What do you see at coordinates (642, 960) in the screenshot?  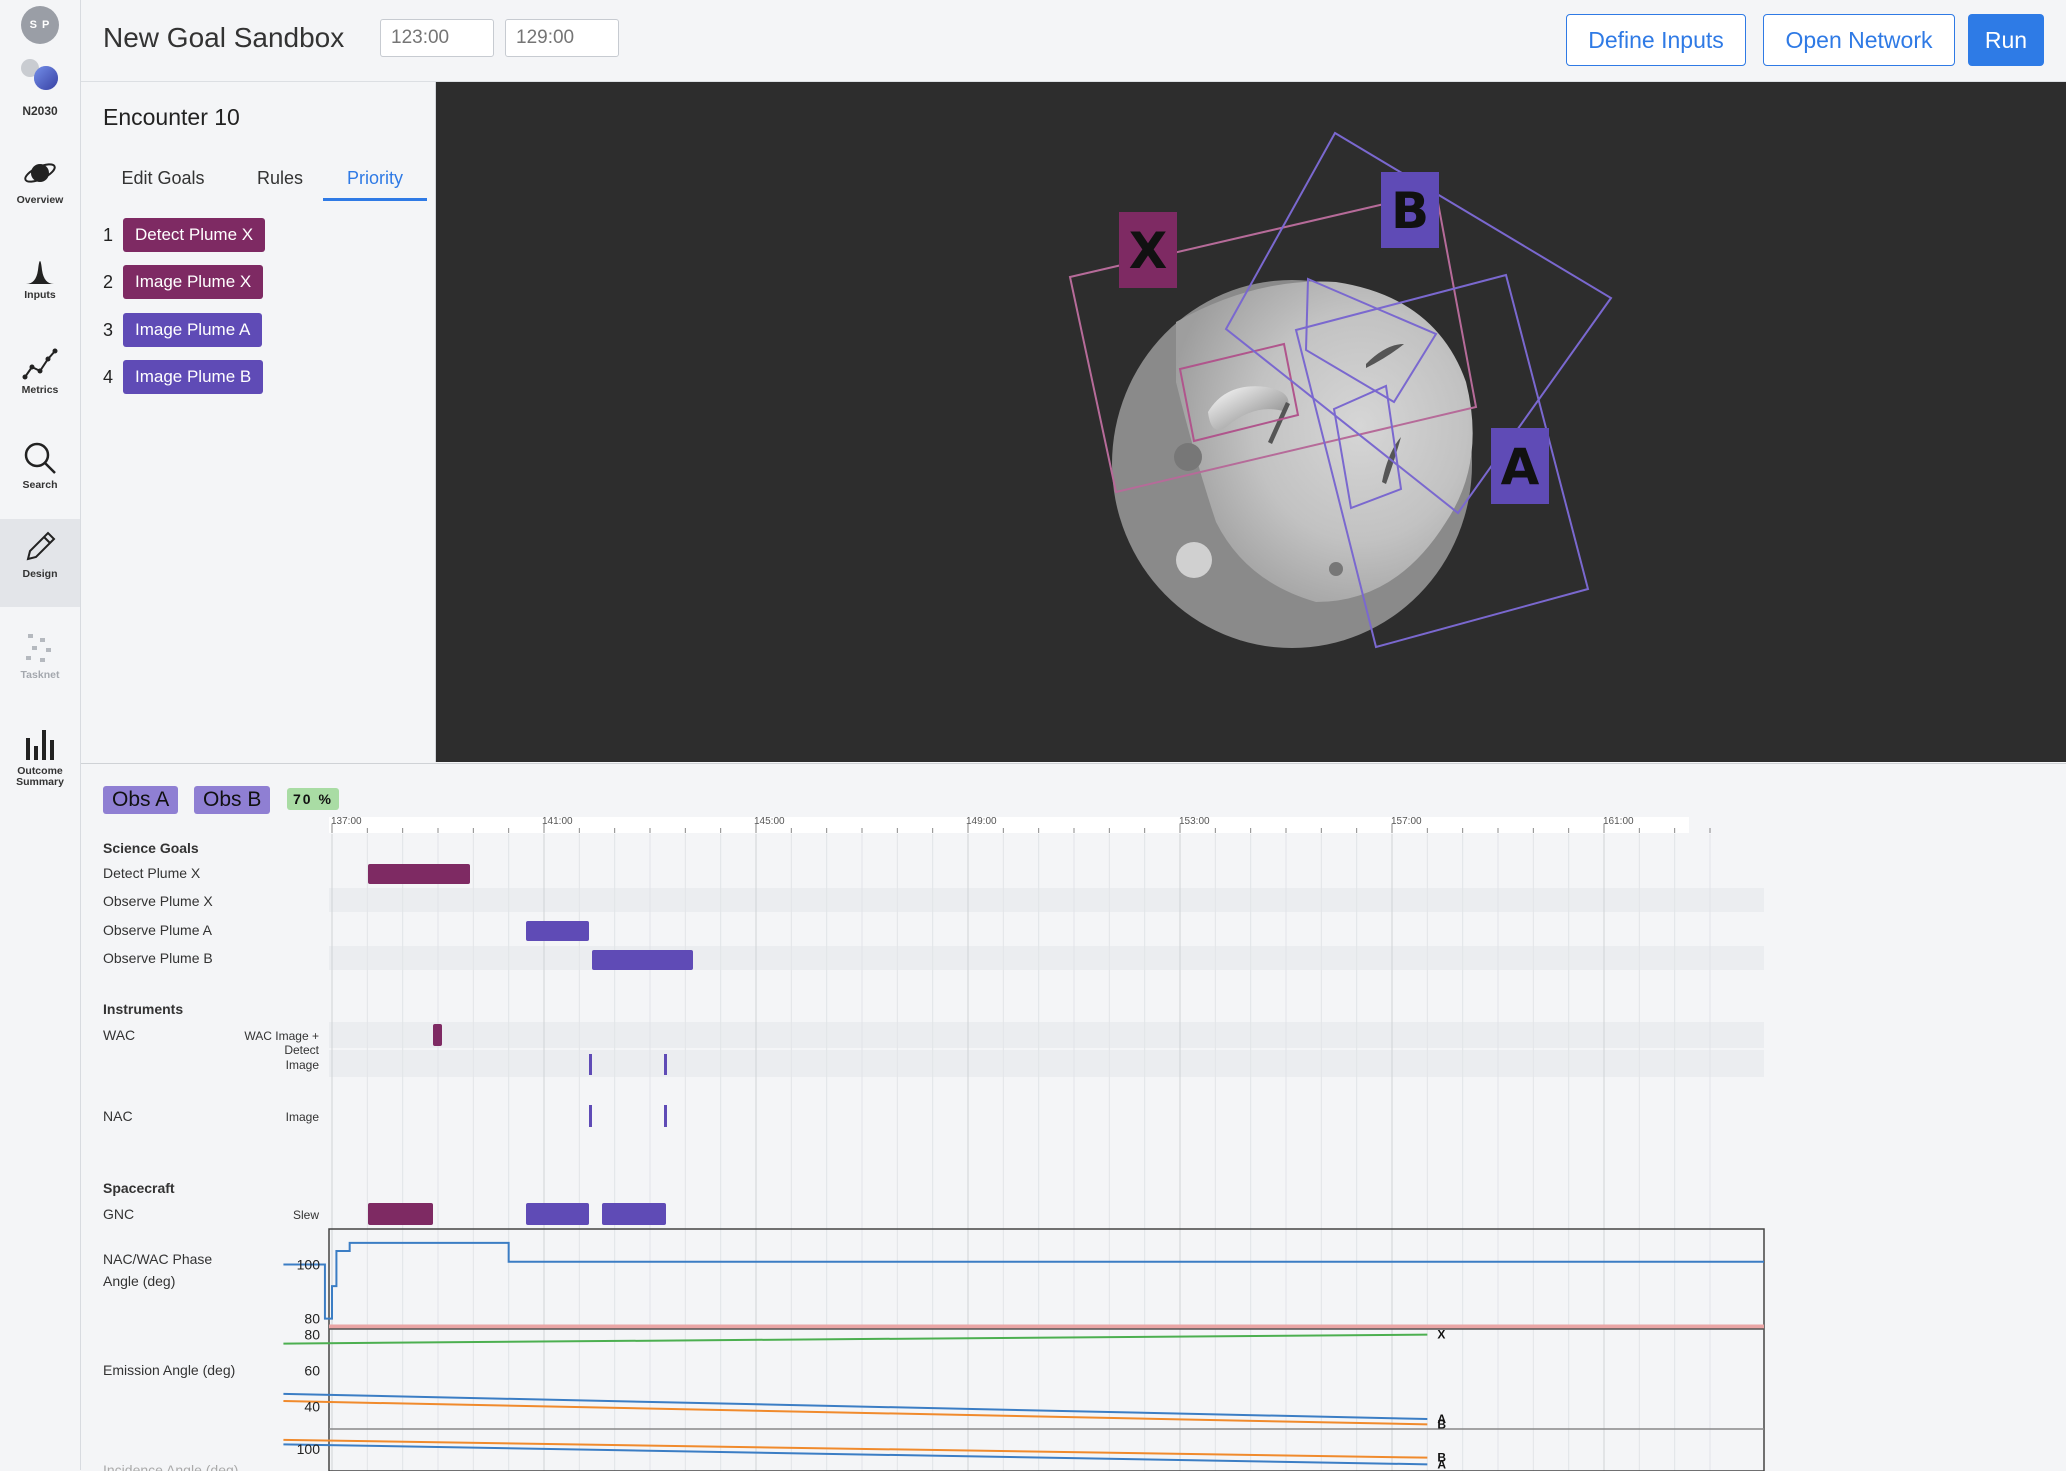 I see `goal-bar-observe-b` at bounding box center [642, 960].